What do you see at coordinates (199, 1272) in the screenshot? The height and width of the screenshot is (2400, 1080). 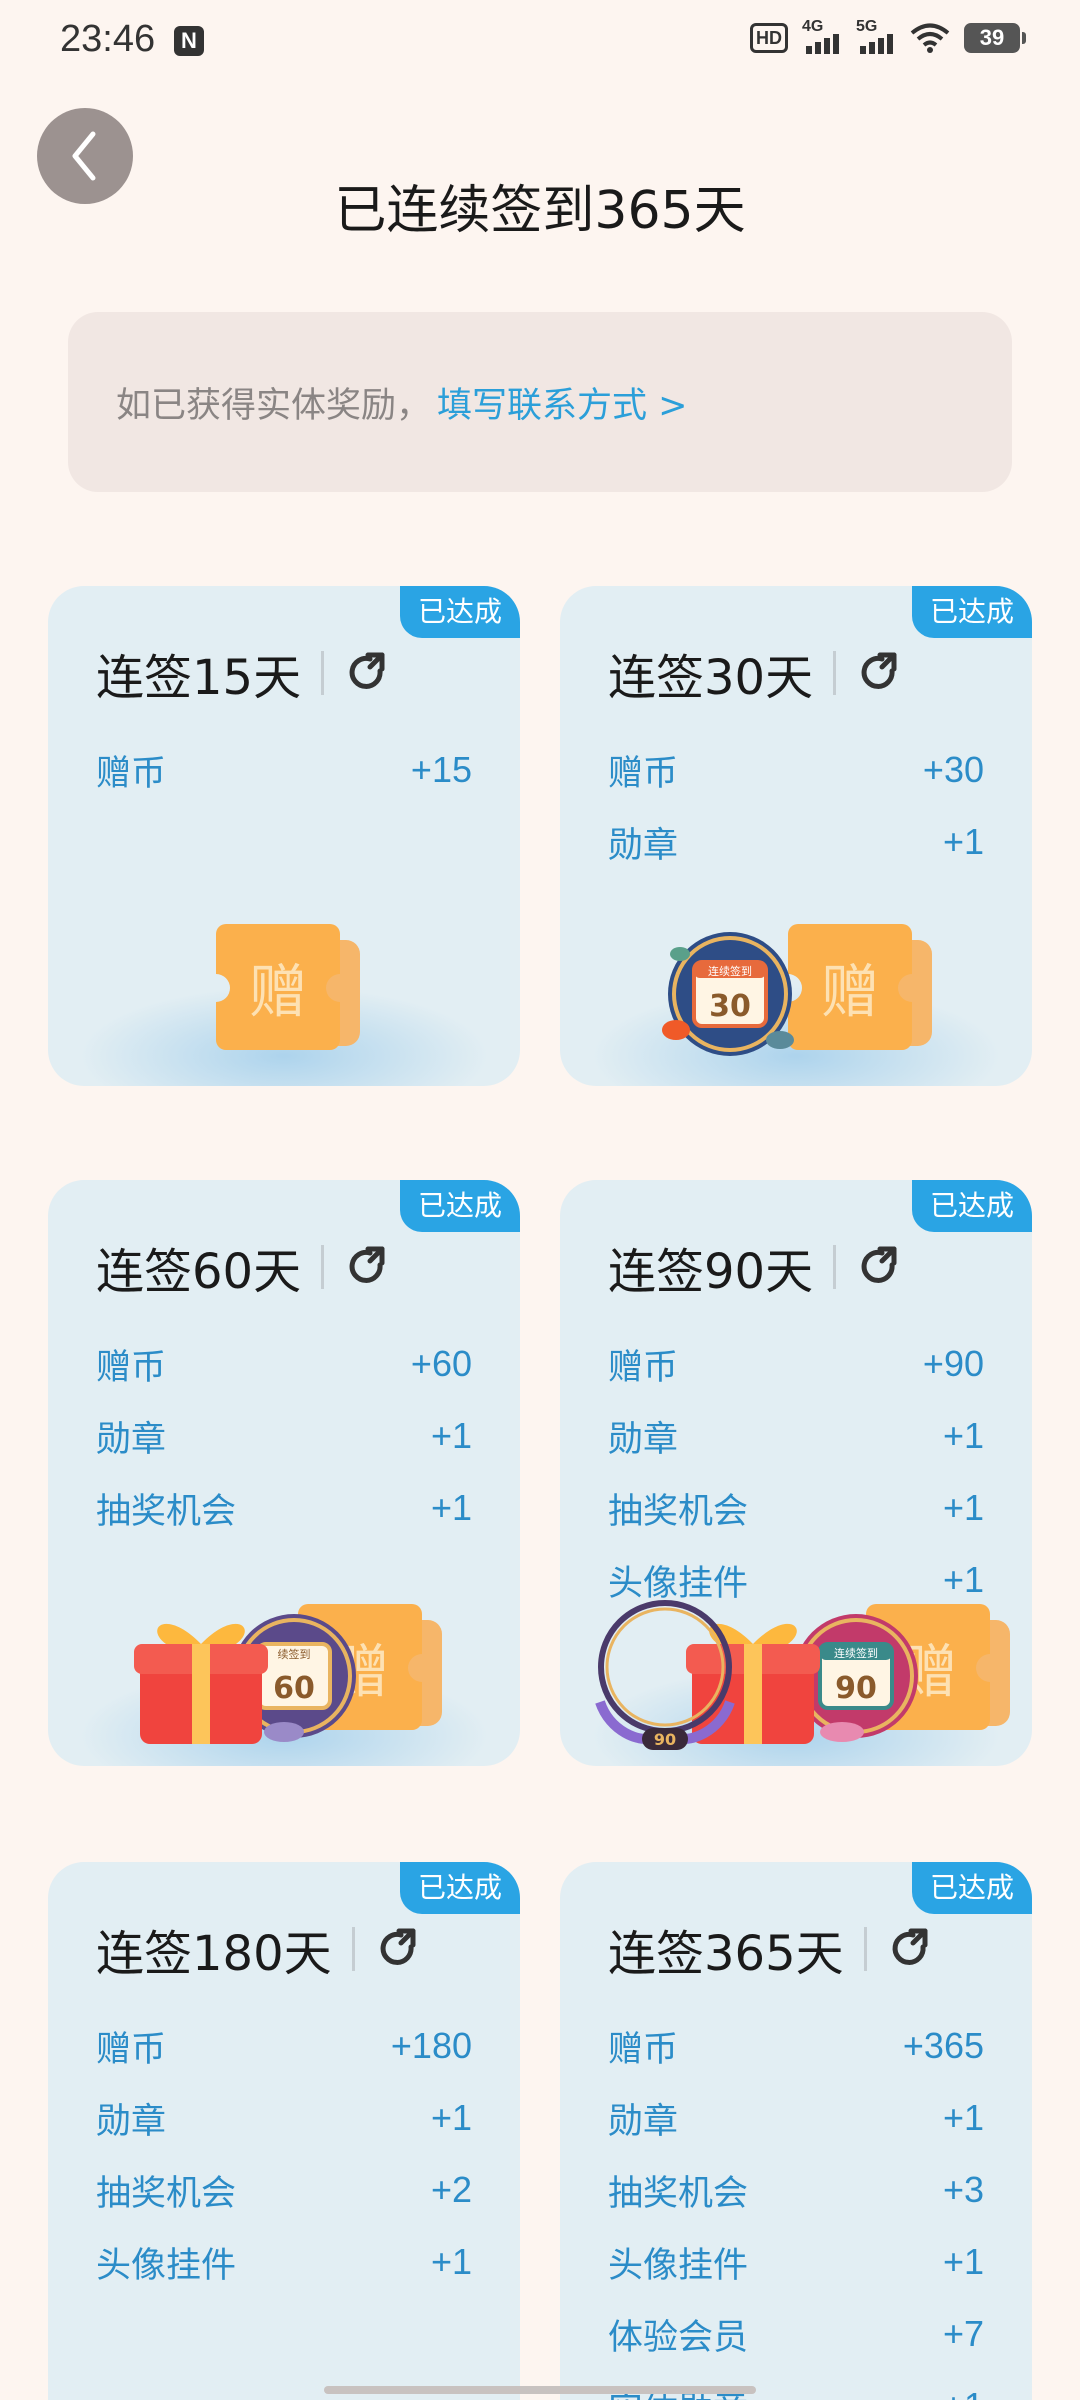 I see `card-title: 连签60天` at bounding box center [199, 1272].